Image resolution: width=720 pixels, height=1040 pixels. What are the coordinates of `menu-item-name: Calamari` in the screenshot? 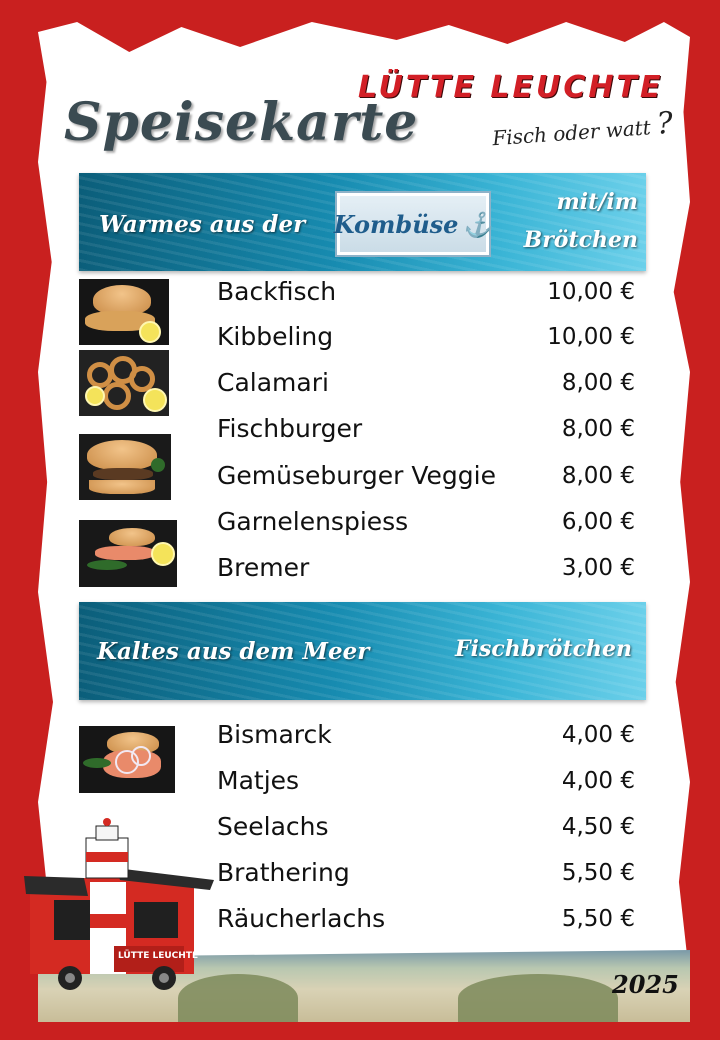 It's located at (273, 382).